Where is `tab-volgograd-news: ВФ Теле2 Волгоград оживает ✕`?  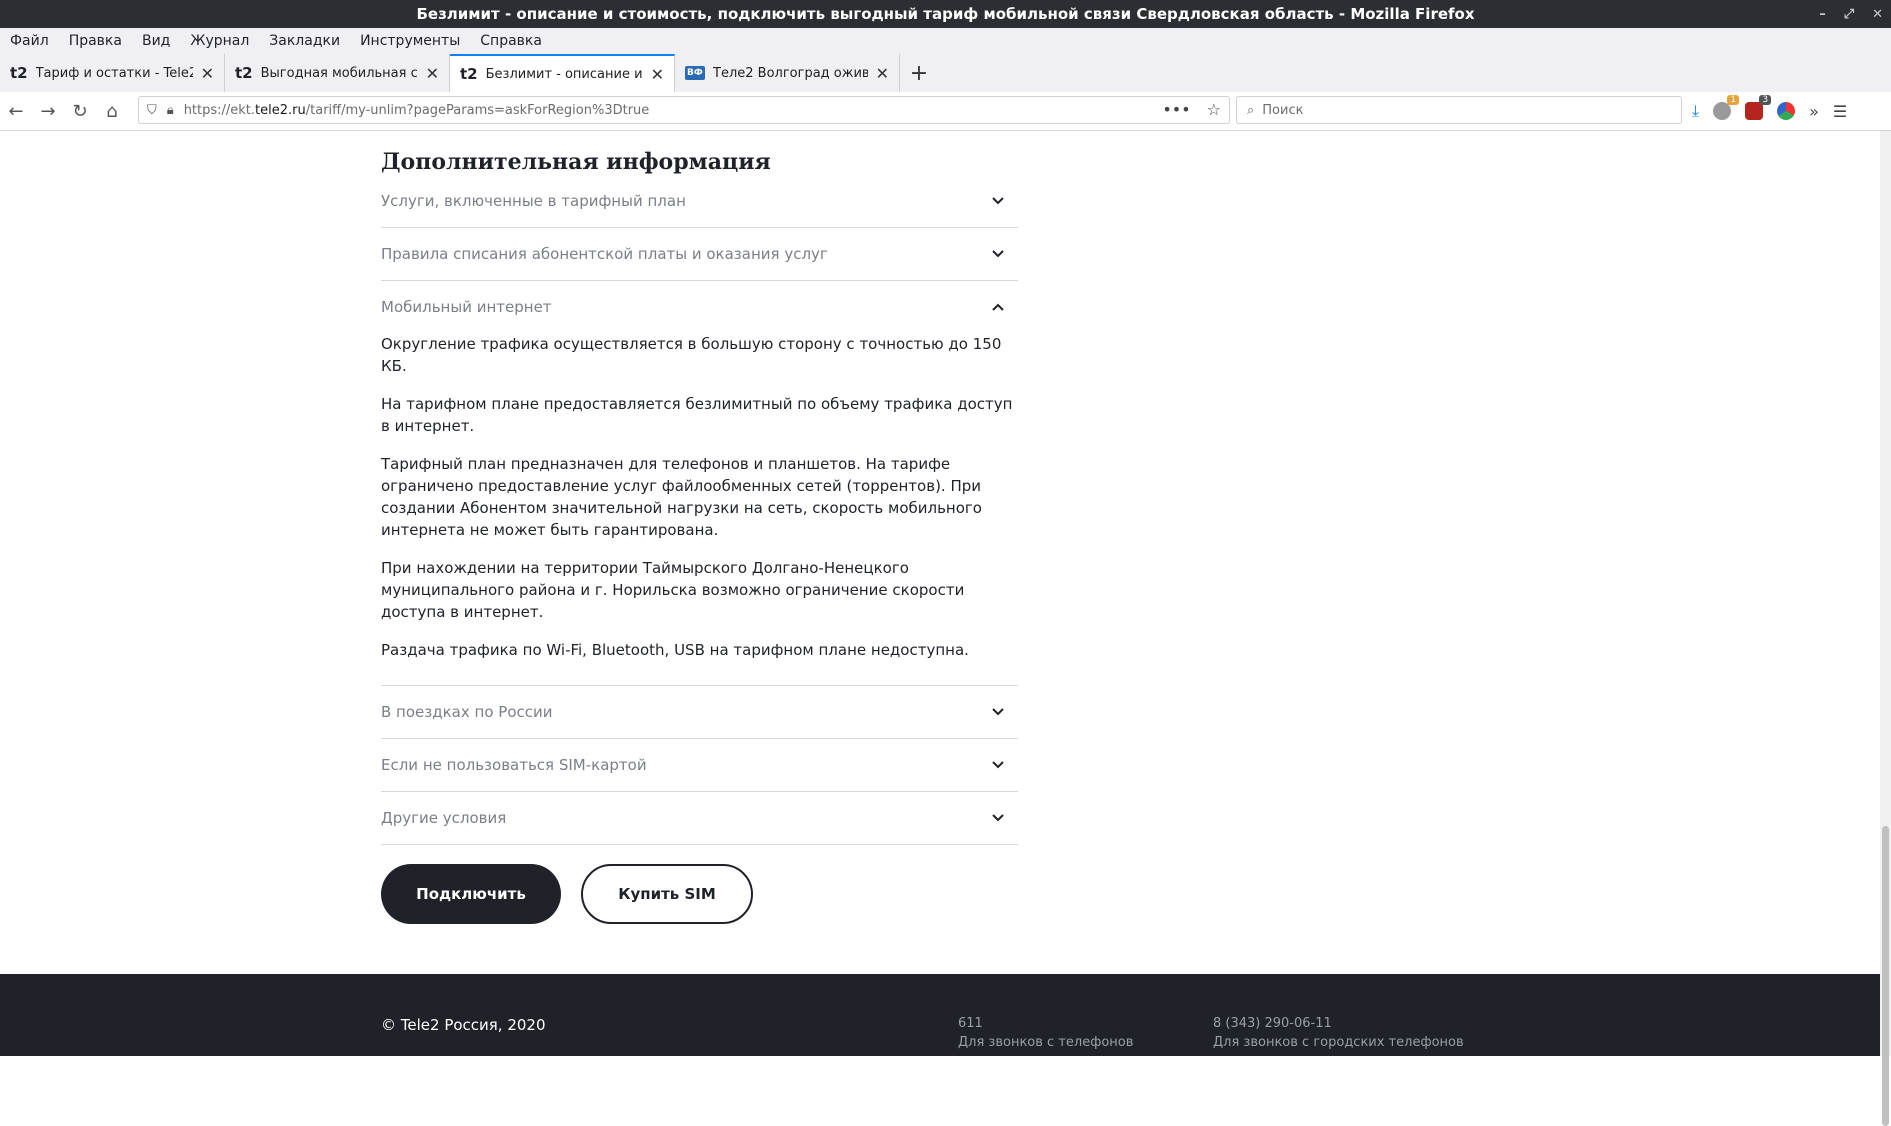 tab-volgograd-news: ВФ Теле2 Волгоград оживает ✕ is located at coordinates (787, 73).